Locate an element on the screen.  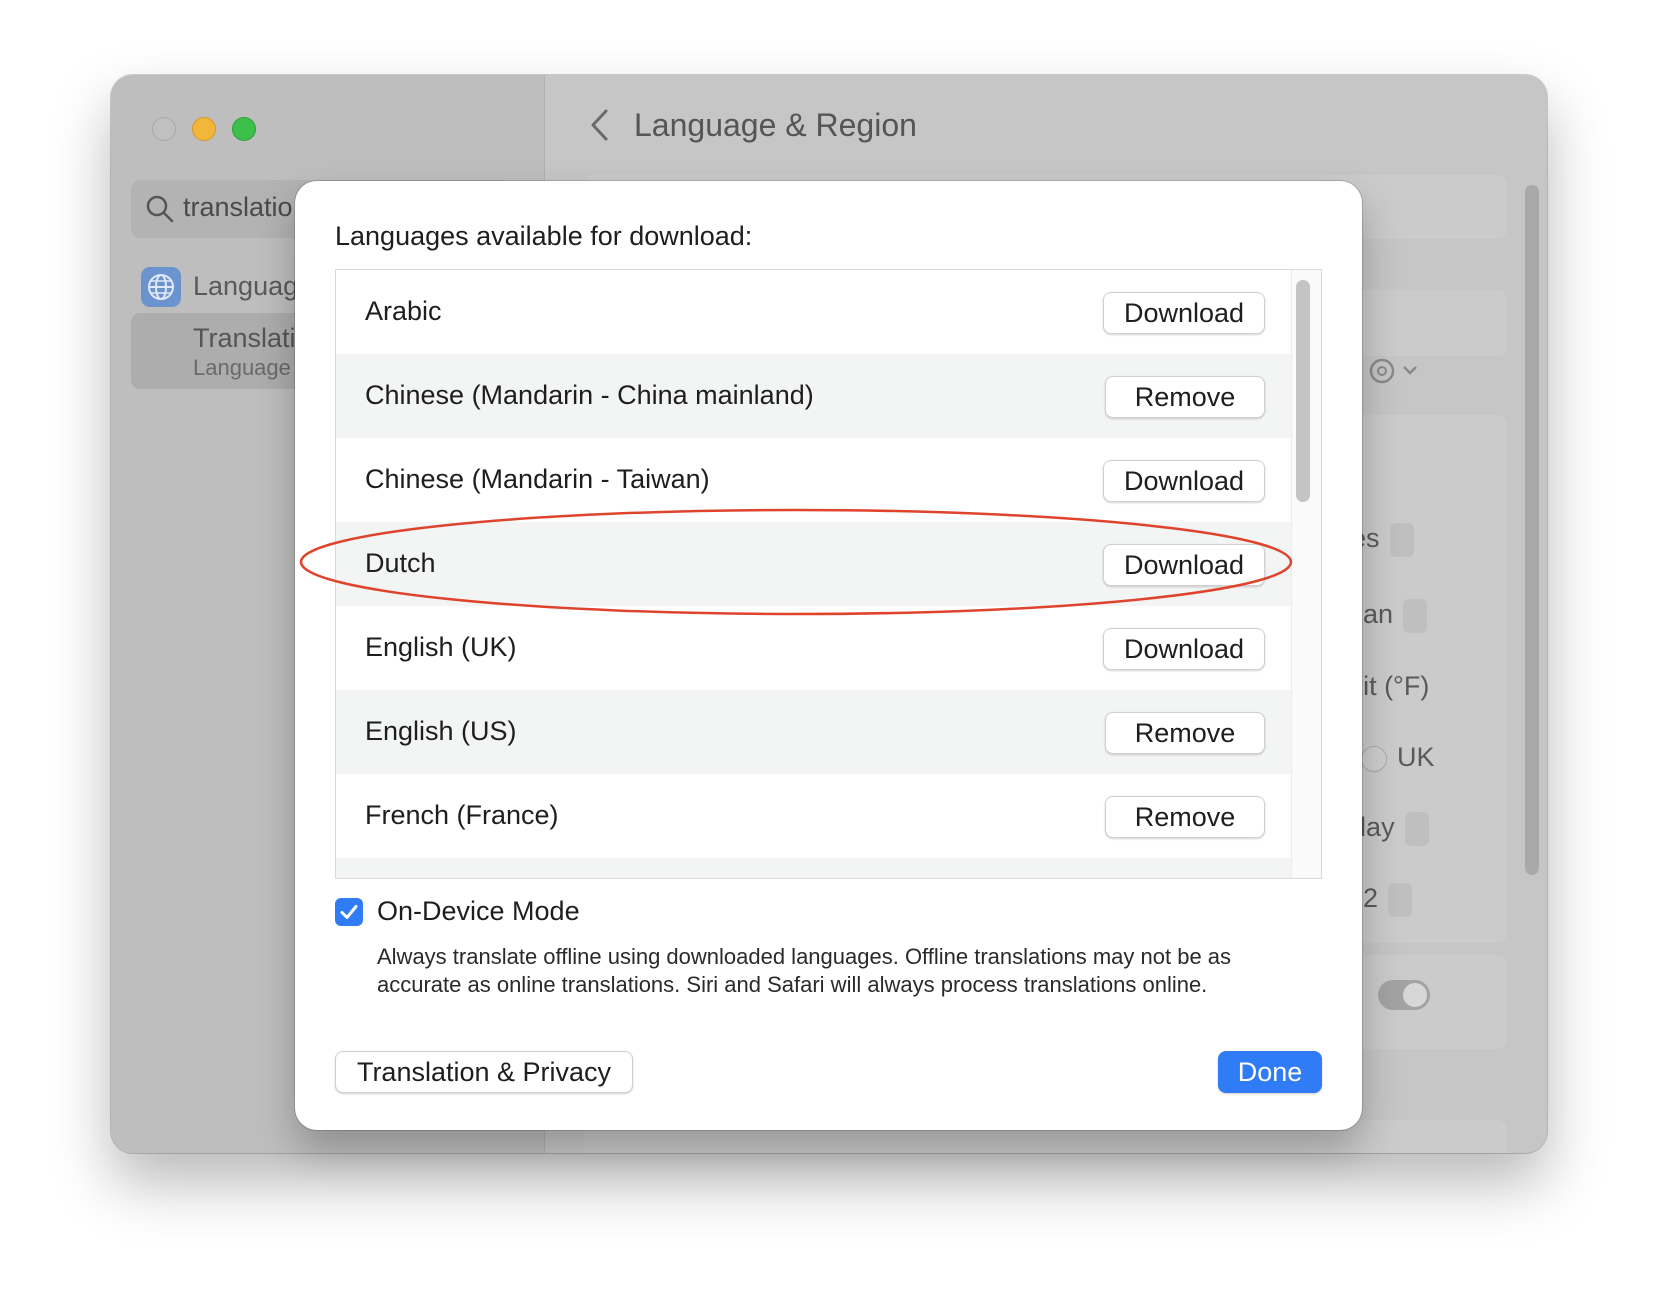
language-name: French (France) is located at coordinates (462, 815).